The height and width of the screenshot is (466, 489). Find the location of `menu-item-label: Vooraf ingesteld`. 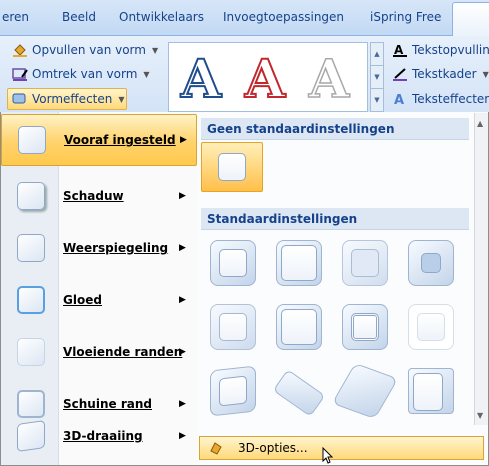

menu-item-label: Vooraf ingesteld is located at coordinates (120, 140).